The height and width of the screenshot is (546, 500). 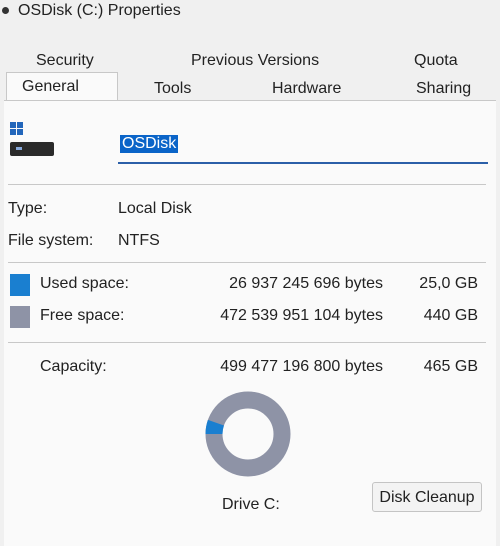 What do you see at coordinates (448, 283) in the screenshot?
I see `used-space-size: 25,0 GB` at bounding box center [448, 283].